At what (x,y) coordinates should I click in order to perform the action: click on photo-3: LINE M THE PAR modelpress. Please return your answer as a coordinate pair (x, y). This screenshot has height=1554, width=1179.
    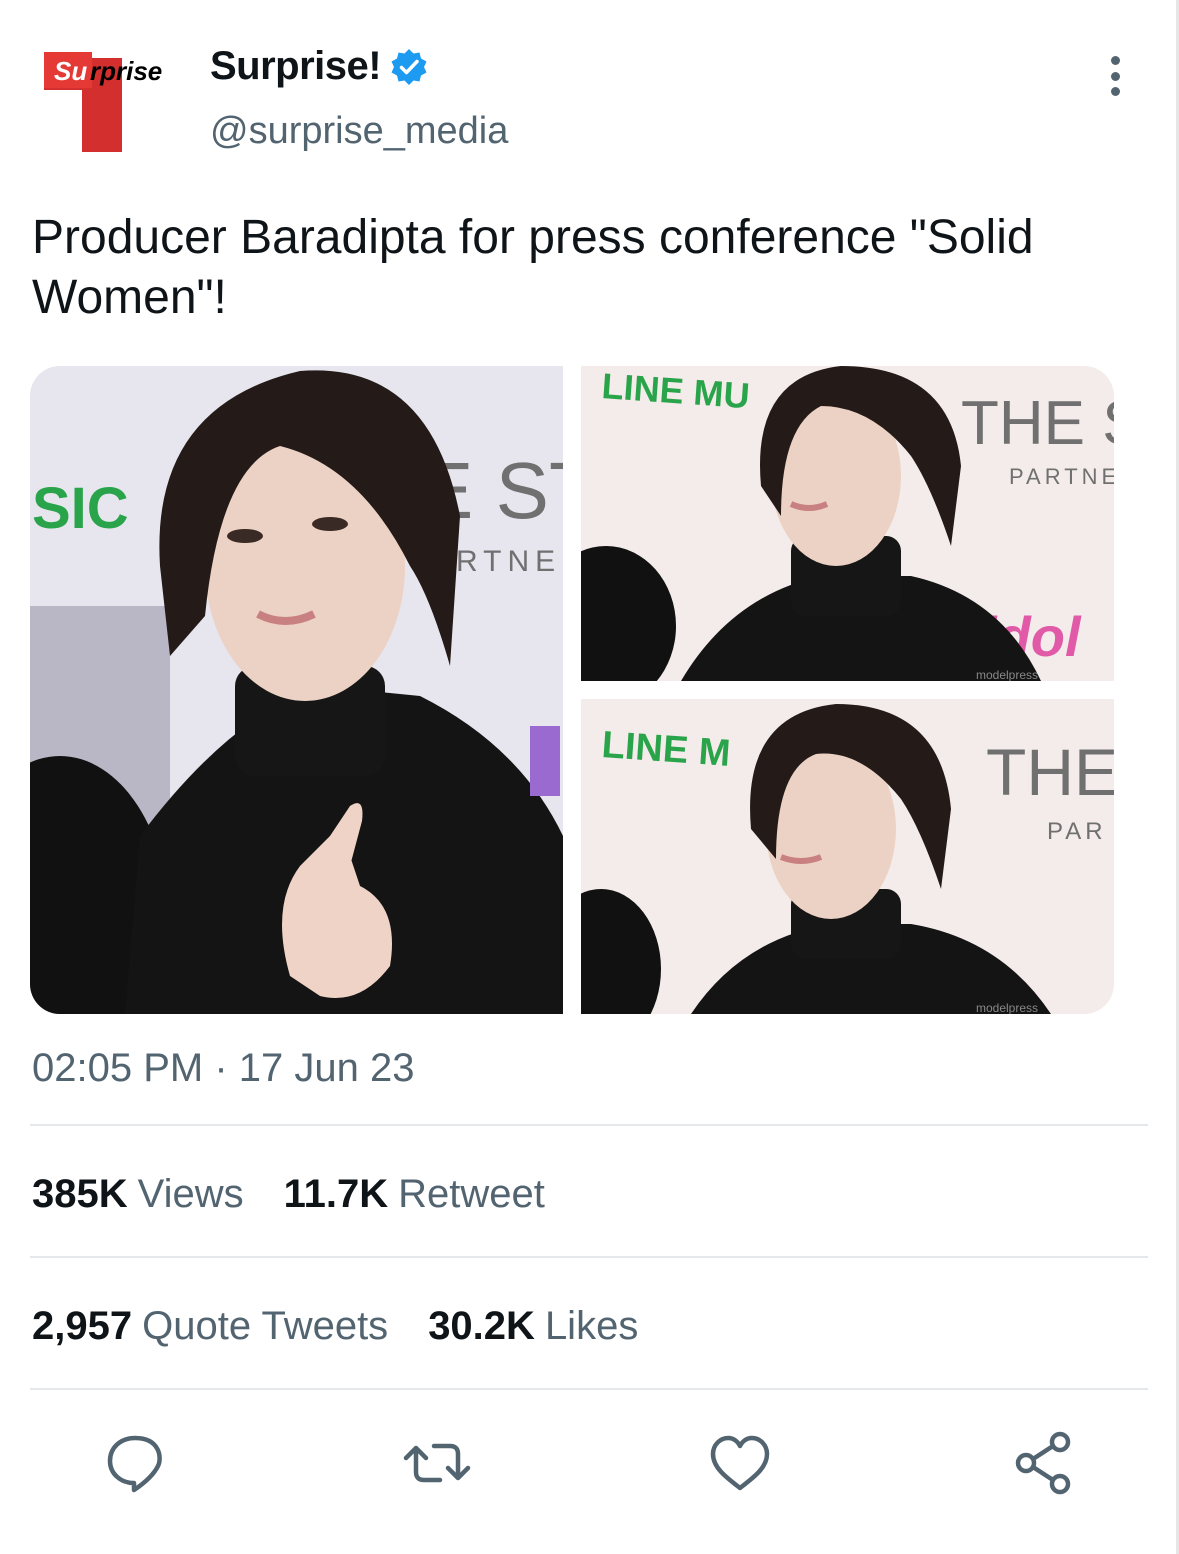
    Looking at the image, I should click on (847, 856).